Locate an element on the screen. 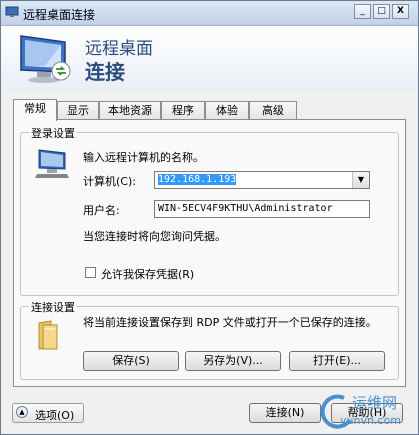 The height and width of the screenshot is (435, 419). instruction-text: 输入远程计算机的名称。 is located at coordinates (143, 157).